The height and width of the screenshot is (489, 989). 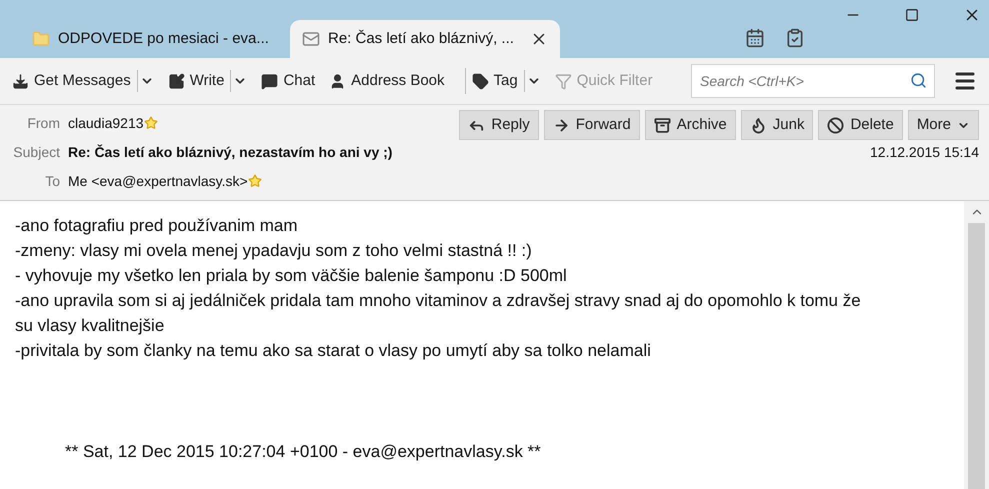 I want to click on message-line: - vyhovuje my všetko len priala by som väčšie balenie šamponu :D 500ml, so click(x=291, y=276).